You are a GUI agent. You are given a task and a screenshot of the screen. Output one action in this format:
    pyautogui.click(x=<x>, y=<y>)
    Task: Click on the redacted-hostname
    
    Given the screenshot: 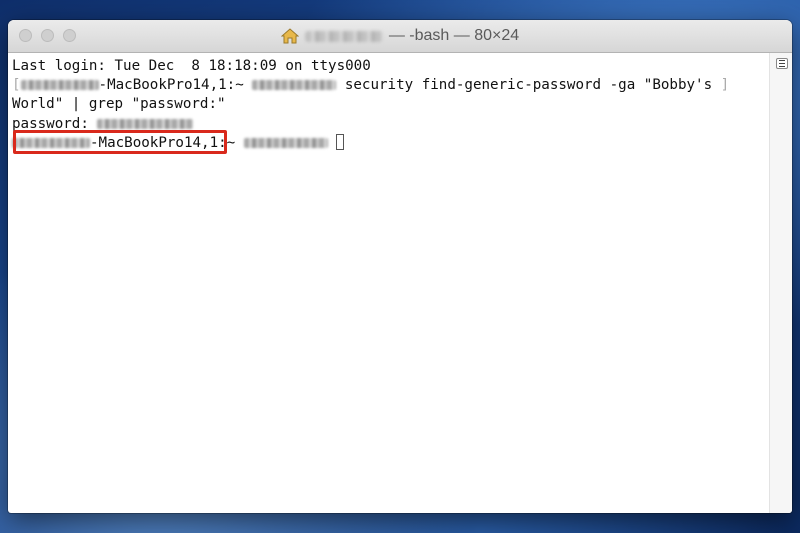 What is the action you would take?
    pyautogui.click(x=59, y=85)
    